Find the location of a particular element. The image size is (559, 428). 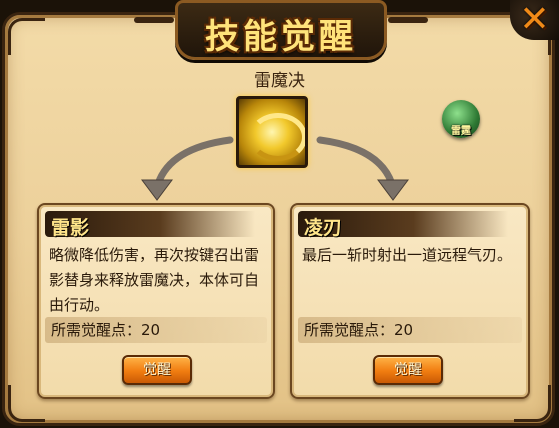

right-branch-arrow is located at coordinates (356, 162).